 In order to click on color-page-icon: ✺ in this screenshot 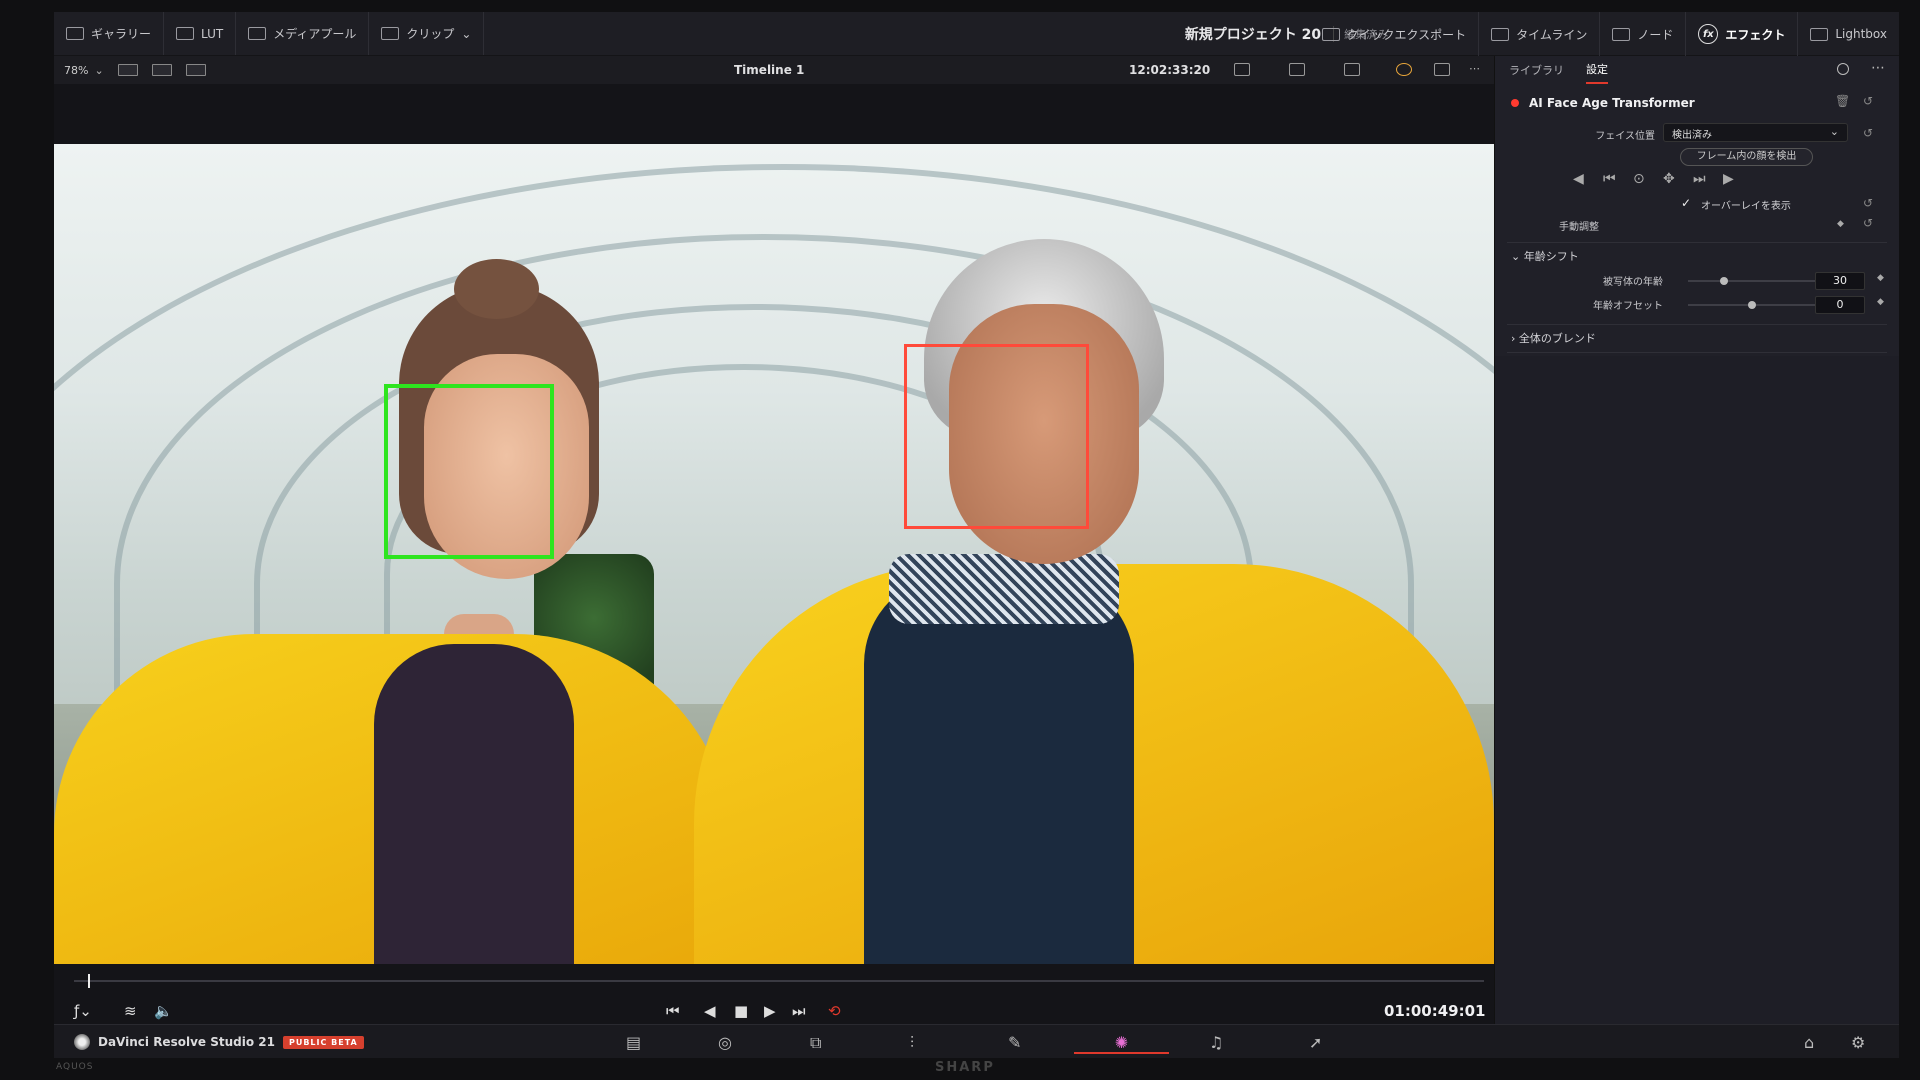, I will do `click(1121, 1043)`.